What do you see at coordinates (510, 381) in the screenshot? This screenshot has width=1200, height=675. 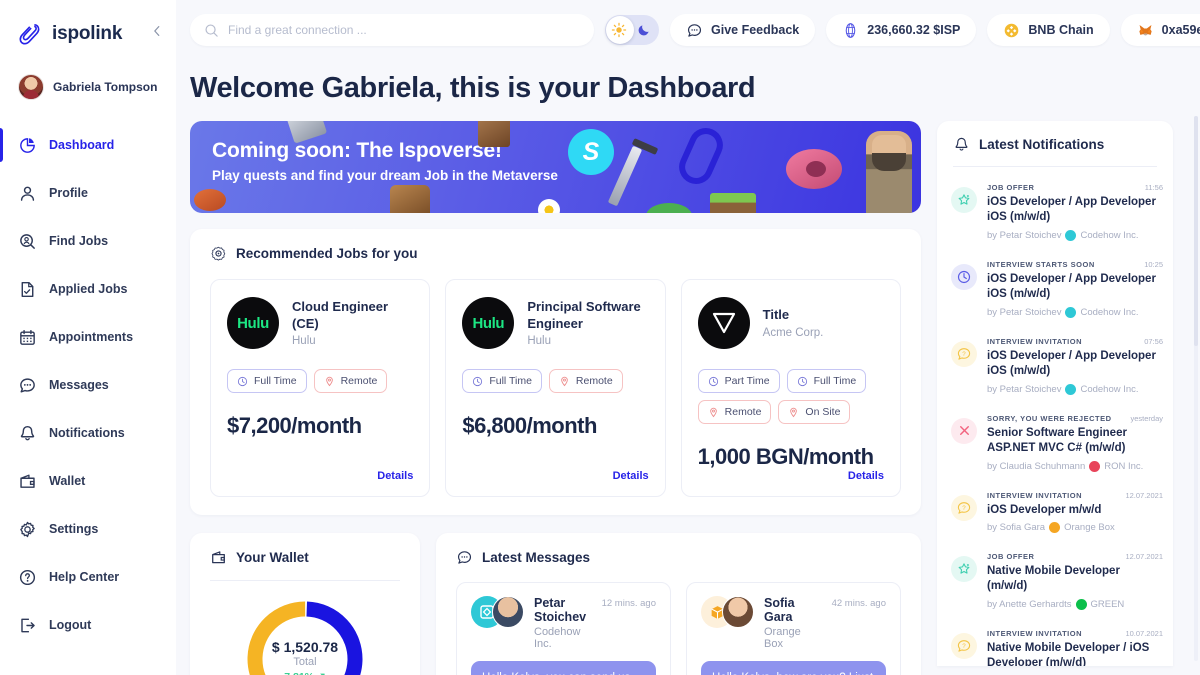 I see `job-tag-label: Full Time` at bounding box center [510, 381].